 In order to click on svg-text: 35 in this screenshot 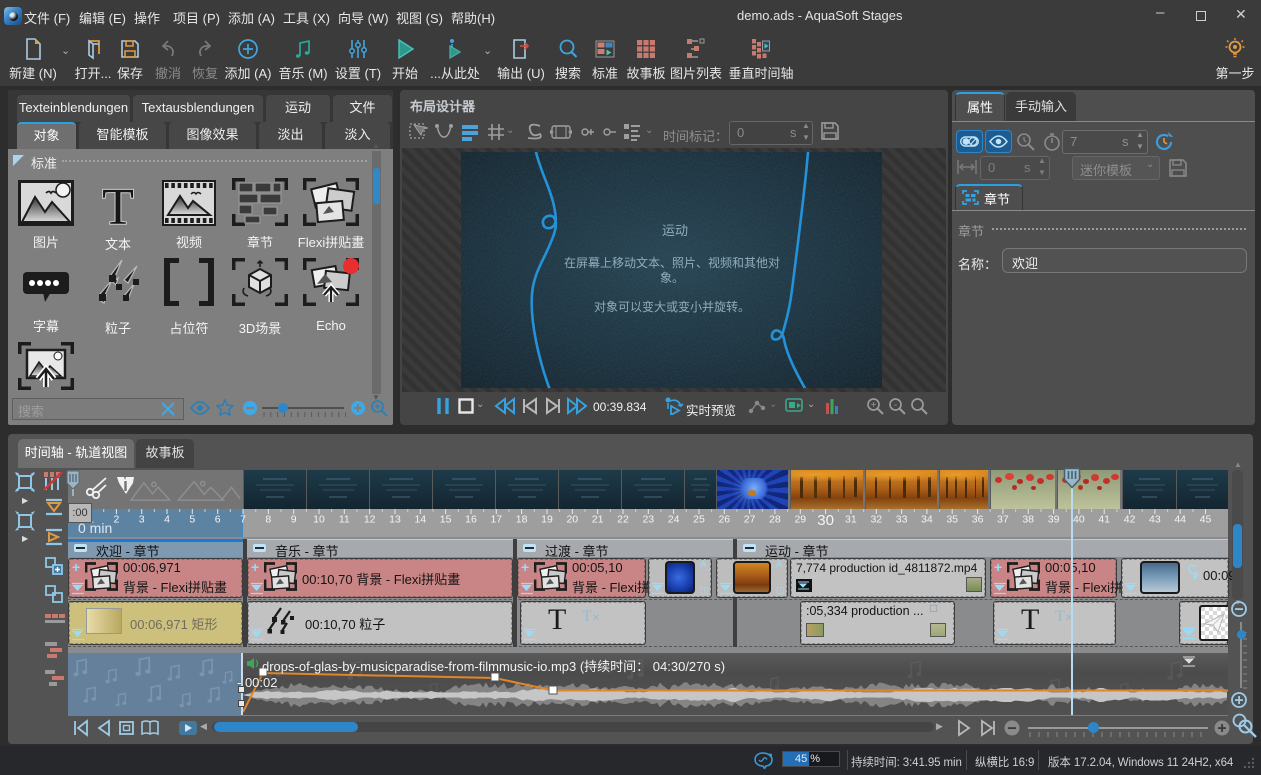, I will do `click(952, 520)`.